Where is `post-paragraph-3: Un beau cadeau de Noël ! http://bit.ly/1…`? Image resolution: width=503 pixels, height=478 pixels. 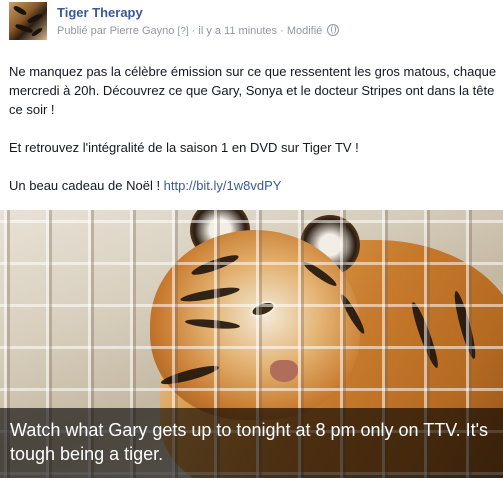
post-paragraph-3: Un beau cadeau de Noël ! http://bit.ly/1… is located at coordinates (253, 185).